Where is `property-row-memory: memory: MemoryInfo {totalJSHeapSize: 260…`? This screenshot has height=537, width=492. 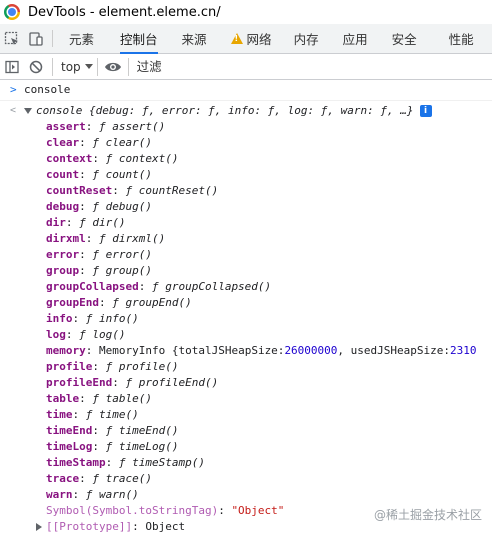
property-row-memory: memory: MemoryInfo {totalJSHeapSize: 260… is located at coordinates (251, 351).